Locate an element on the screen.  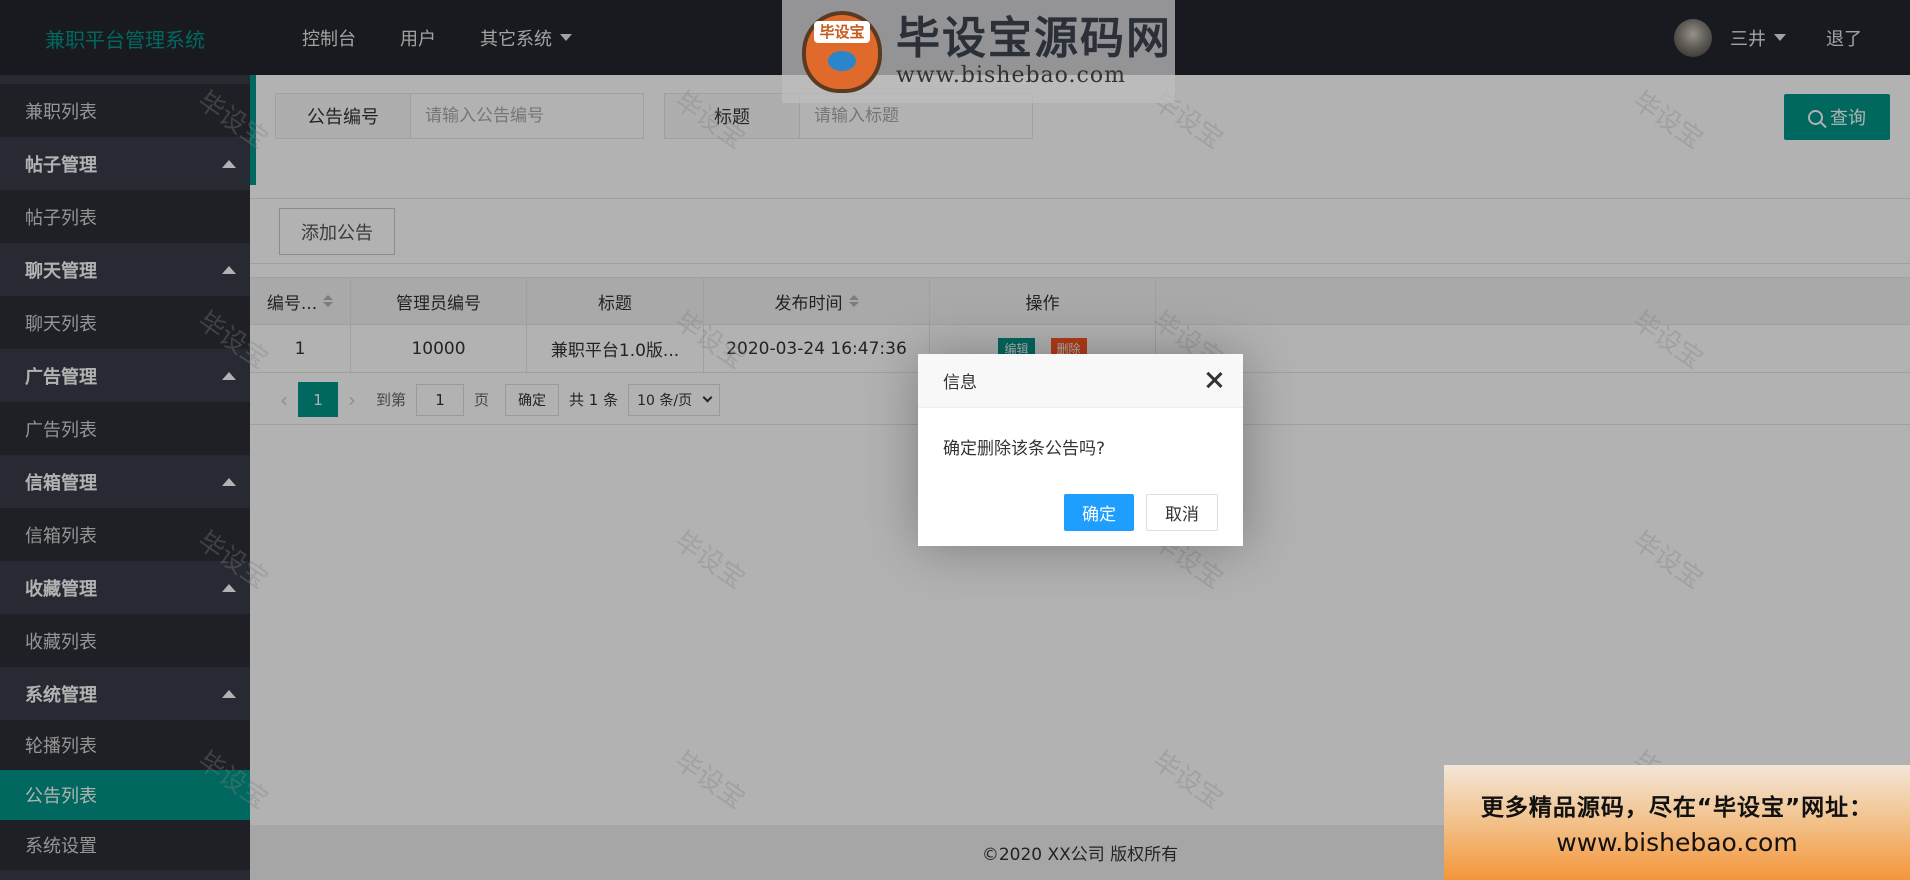
cancel-button: 取消 is located at coordinates (1182, 512).